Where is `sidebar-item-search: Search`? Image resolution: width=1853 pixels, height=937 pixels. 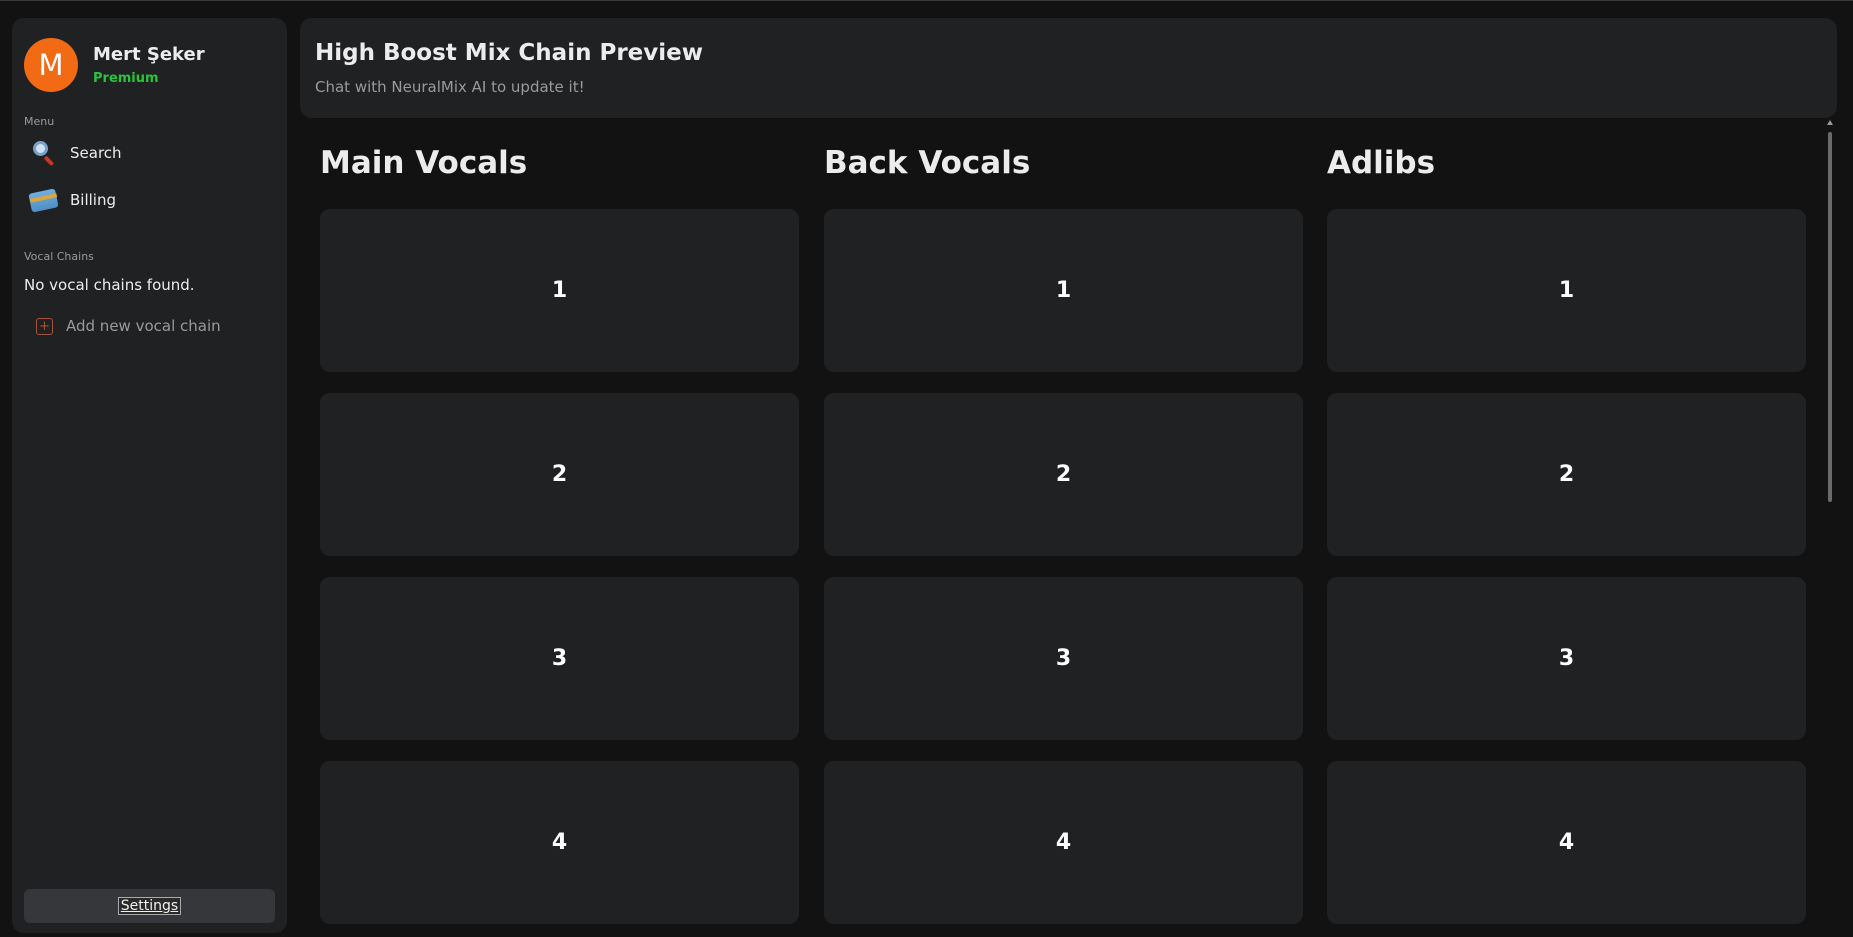
sidebar-item-search: Search is located at coordinates (76, 153).